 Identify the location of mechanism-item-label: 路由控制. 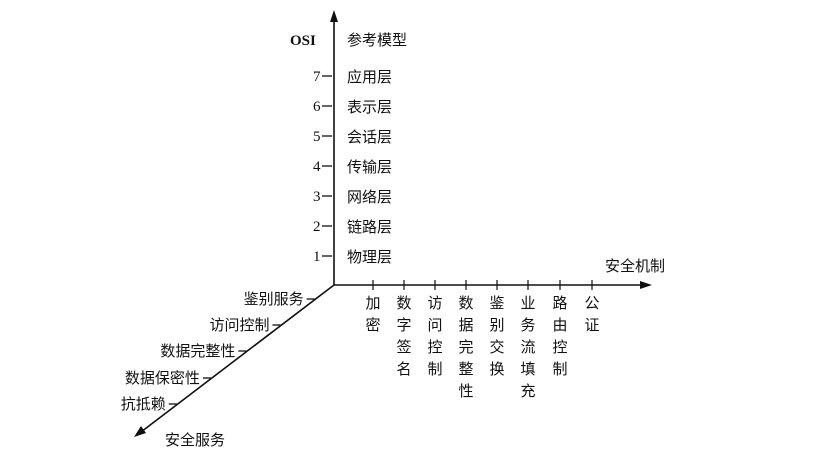
(559, 336).